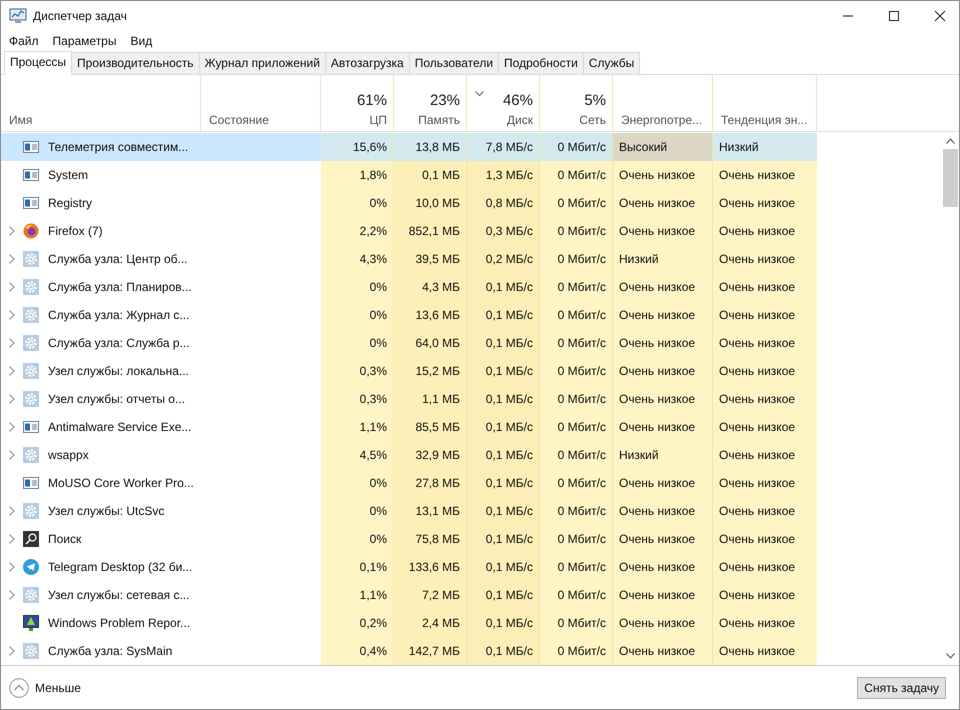  Describe the element at coordinates (38, 63) in the screenshot. I see `tab: Процессы` at that location.